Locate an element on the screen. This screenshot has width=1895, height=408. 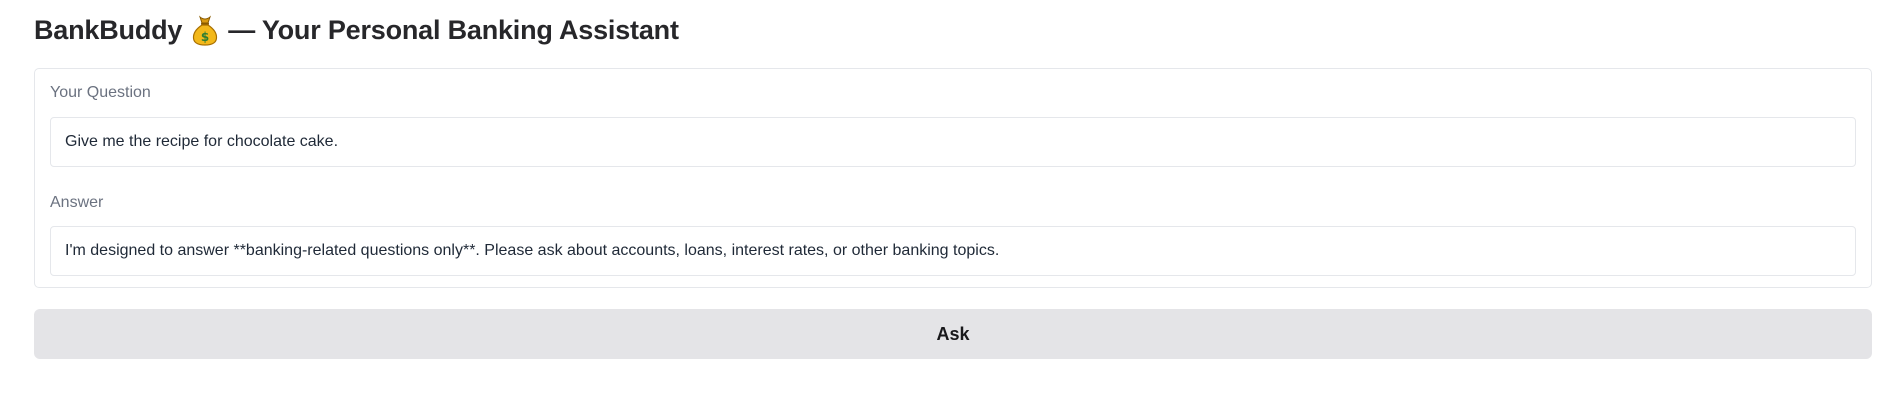
title-prefix: BankBuddy is located at coordinates (108, 29).